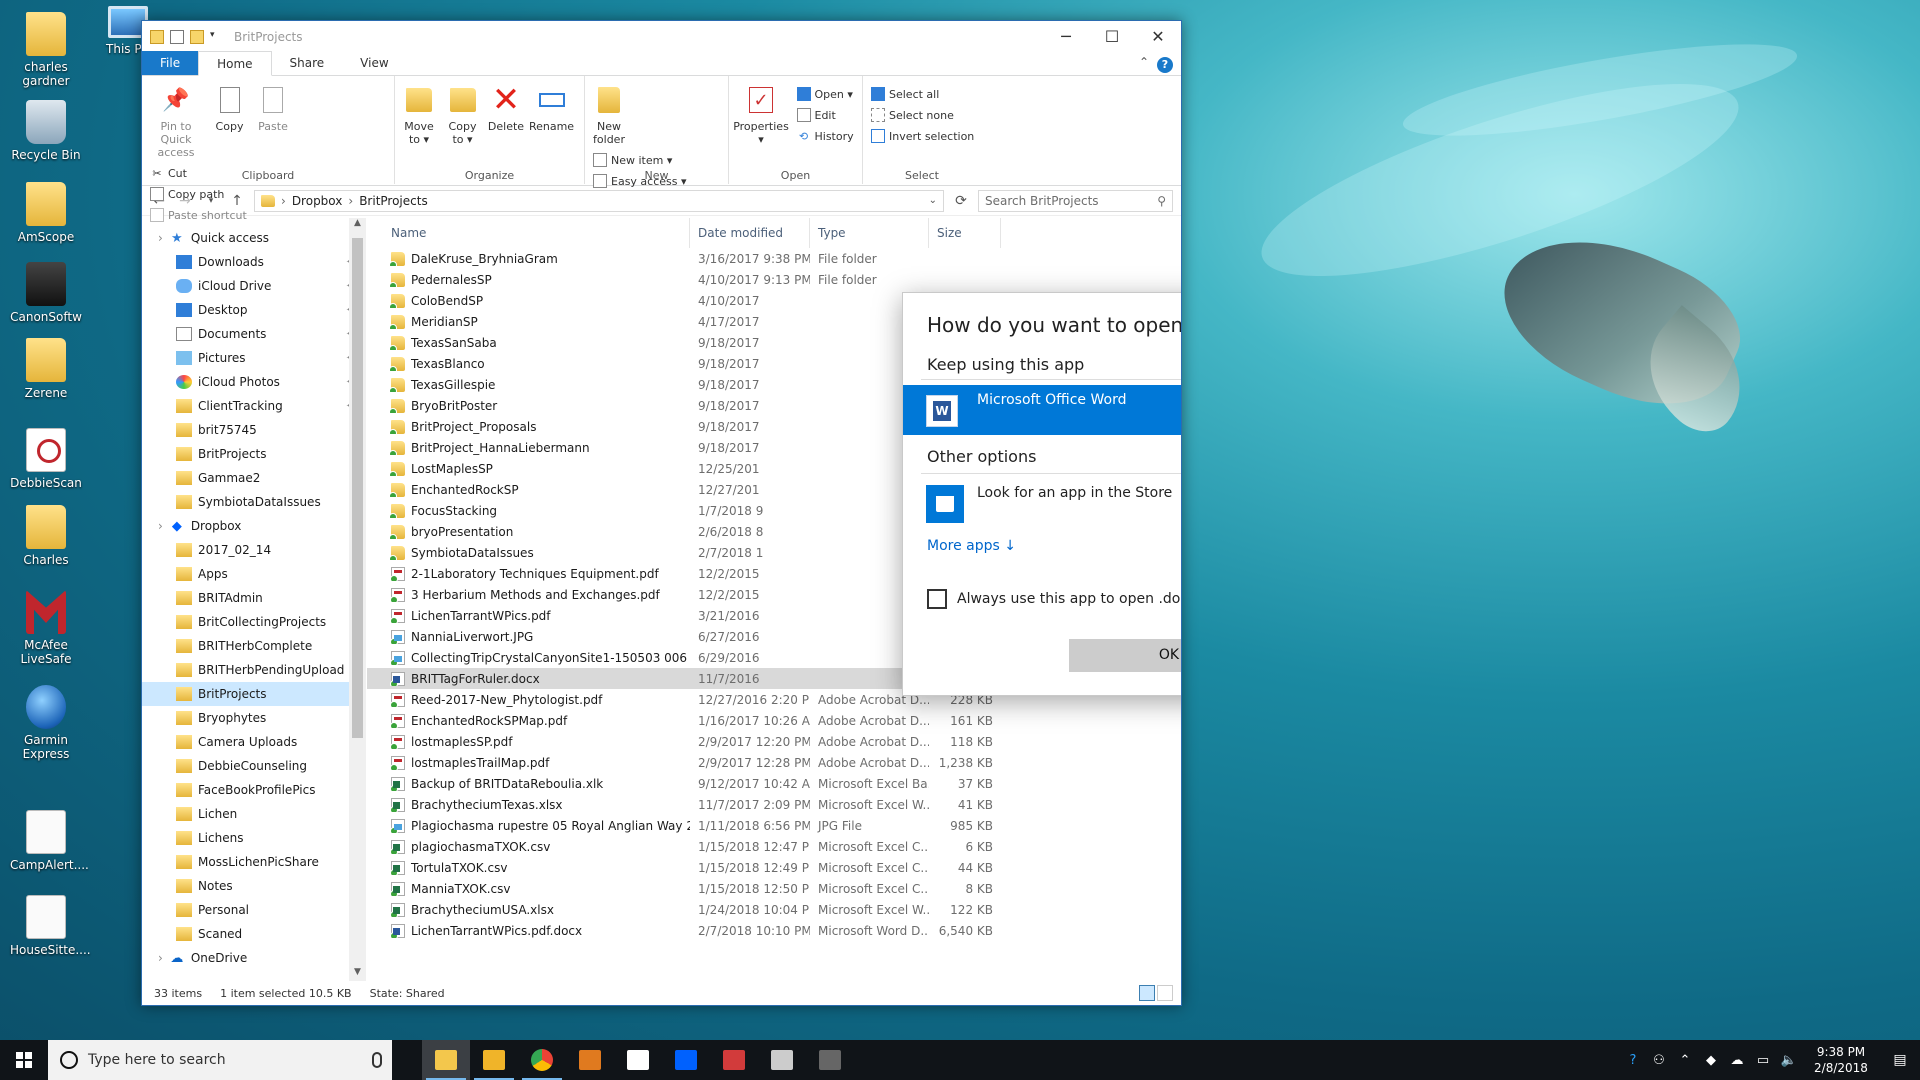  Describe the element at coordinates (197, 36) in the screenshot. I see `new-folder-icon` at that location.